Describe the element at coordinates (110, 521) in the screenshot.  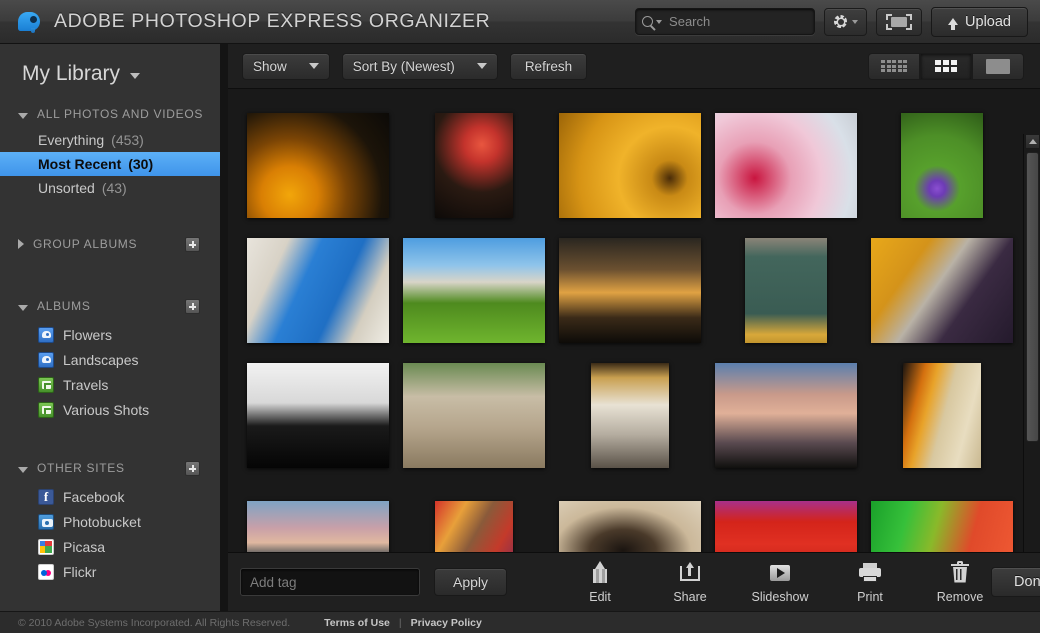
I see `sidebar-item-photobucket: Photobucket` at that location.